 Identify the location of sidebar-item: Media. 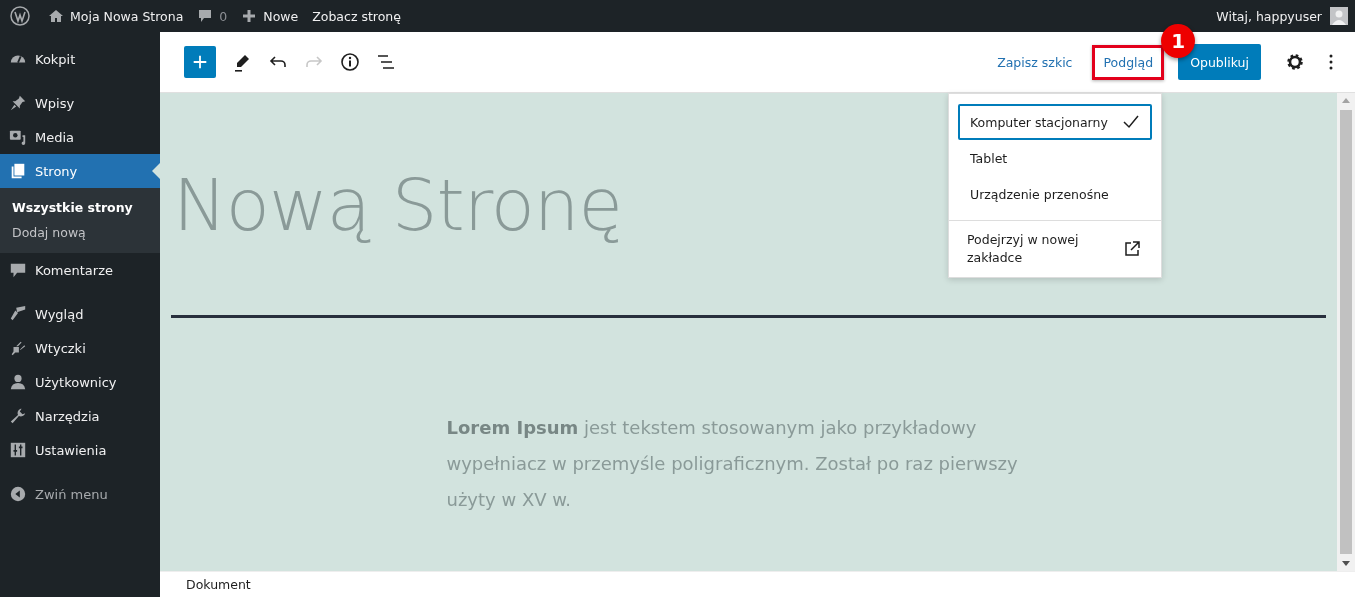
(80, 137).